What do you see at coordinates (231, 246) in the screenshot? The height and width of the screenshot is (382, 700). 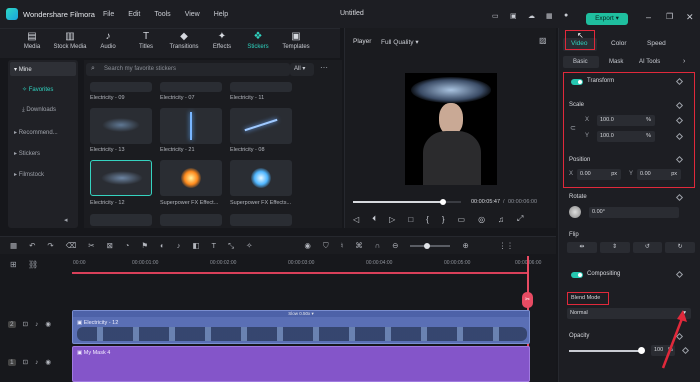 I see `transform-tool-icon: ⤡` at bounding box center [231, 246].